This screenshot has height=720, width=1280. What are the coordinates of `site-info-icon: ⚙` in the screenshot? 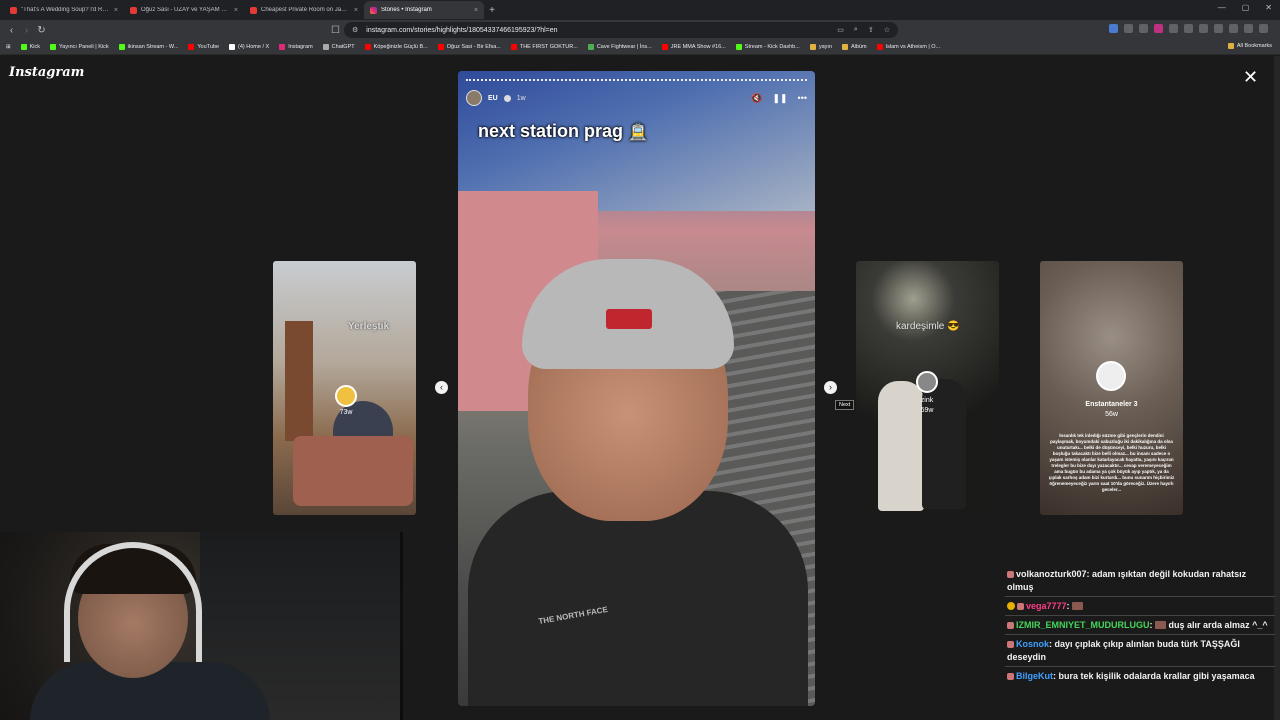 It's located at (355, 30).